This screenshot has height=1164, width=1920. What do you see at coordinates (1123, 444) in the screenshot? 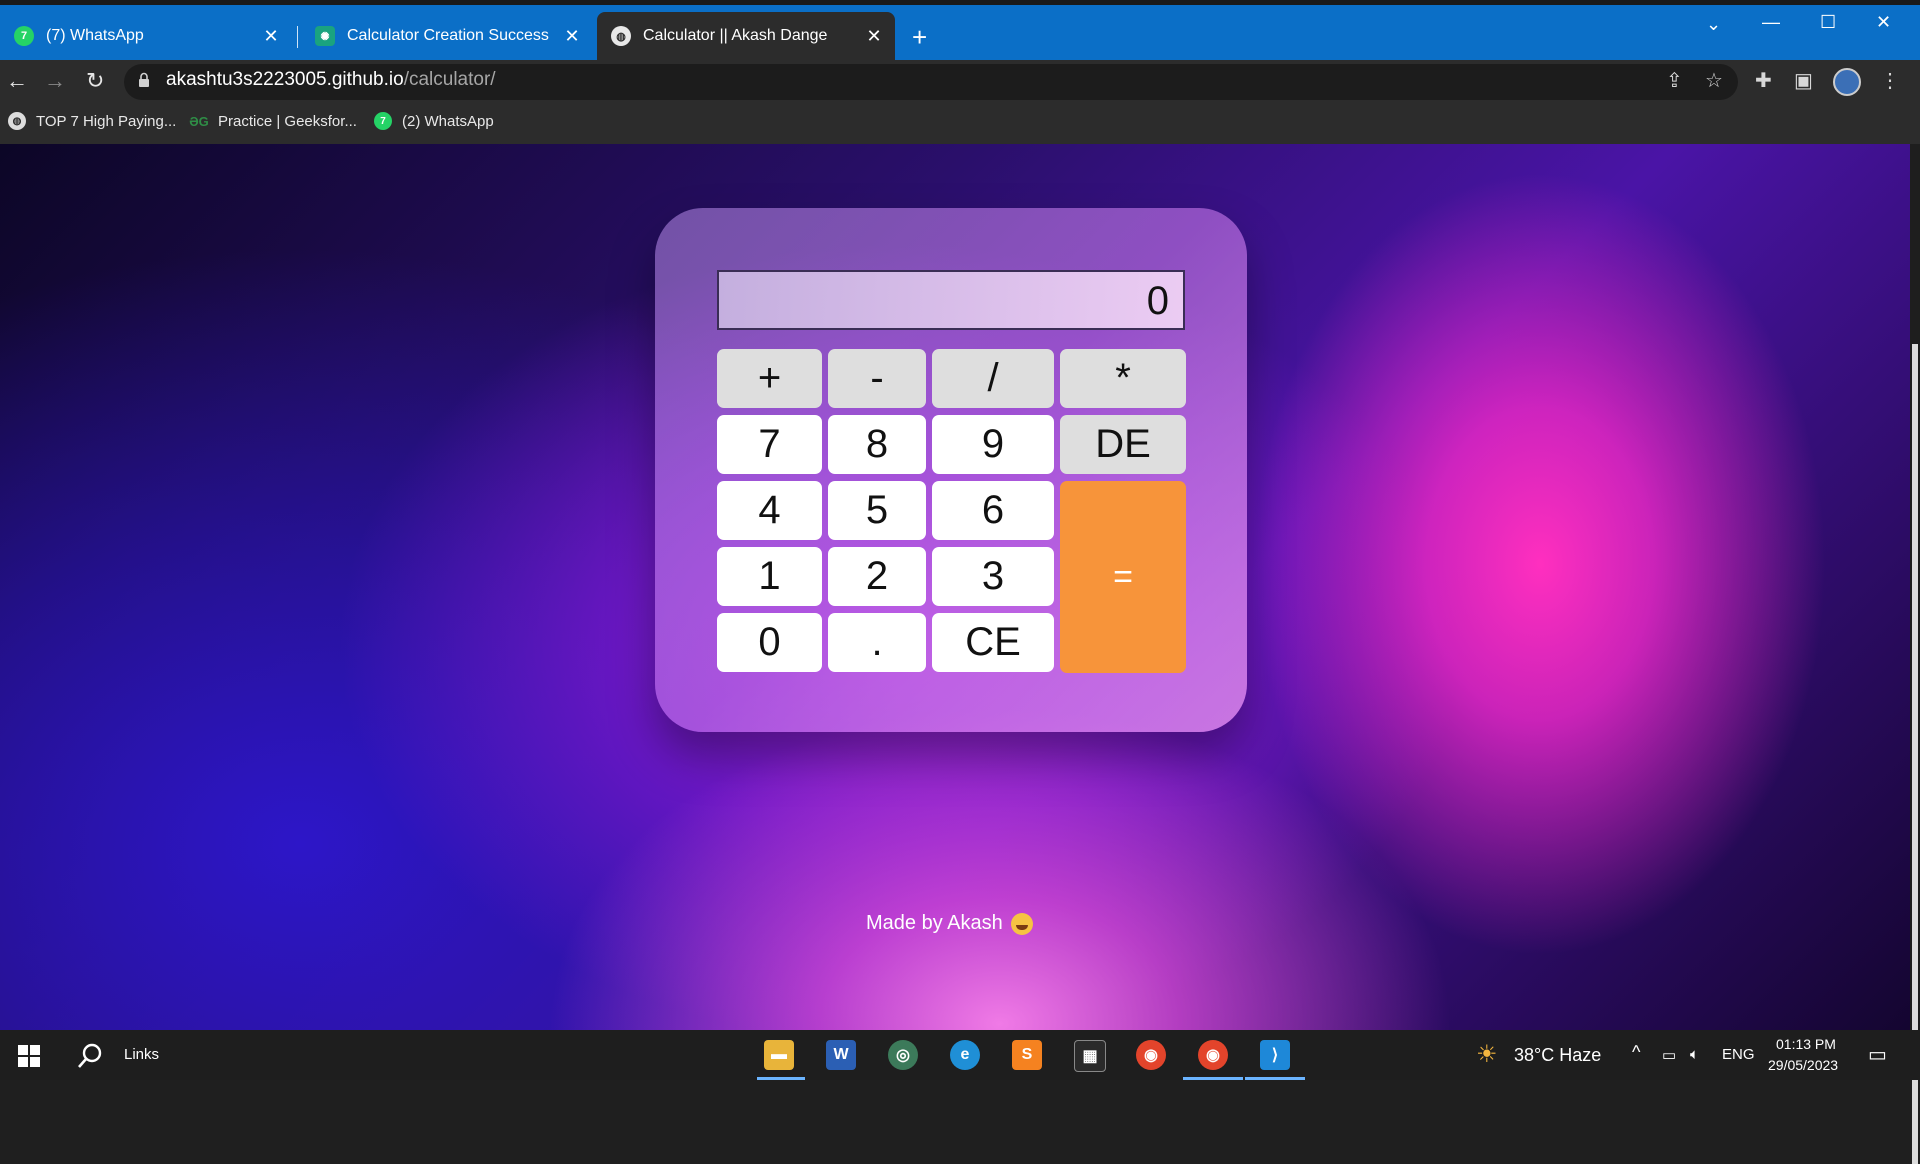
I see `delete-button: DE` at bounding box center [1123, 444].